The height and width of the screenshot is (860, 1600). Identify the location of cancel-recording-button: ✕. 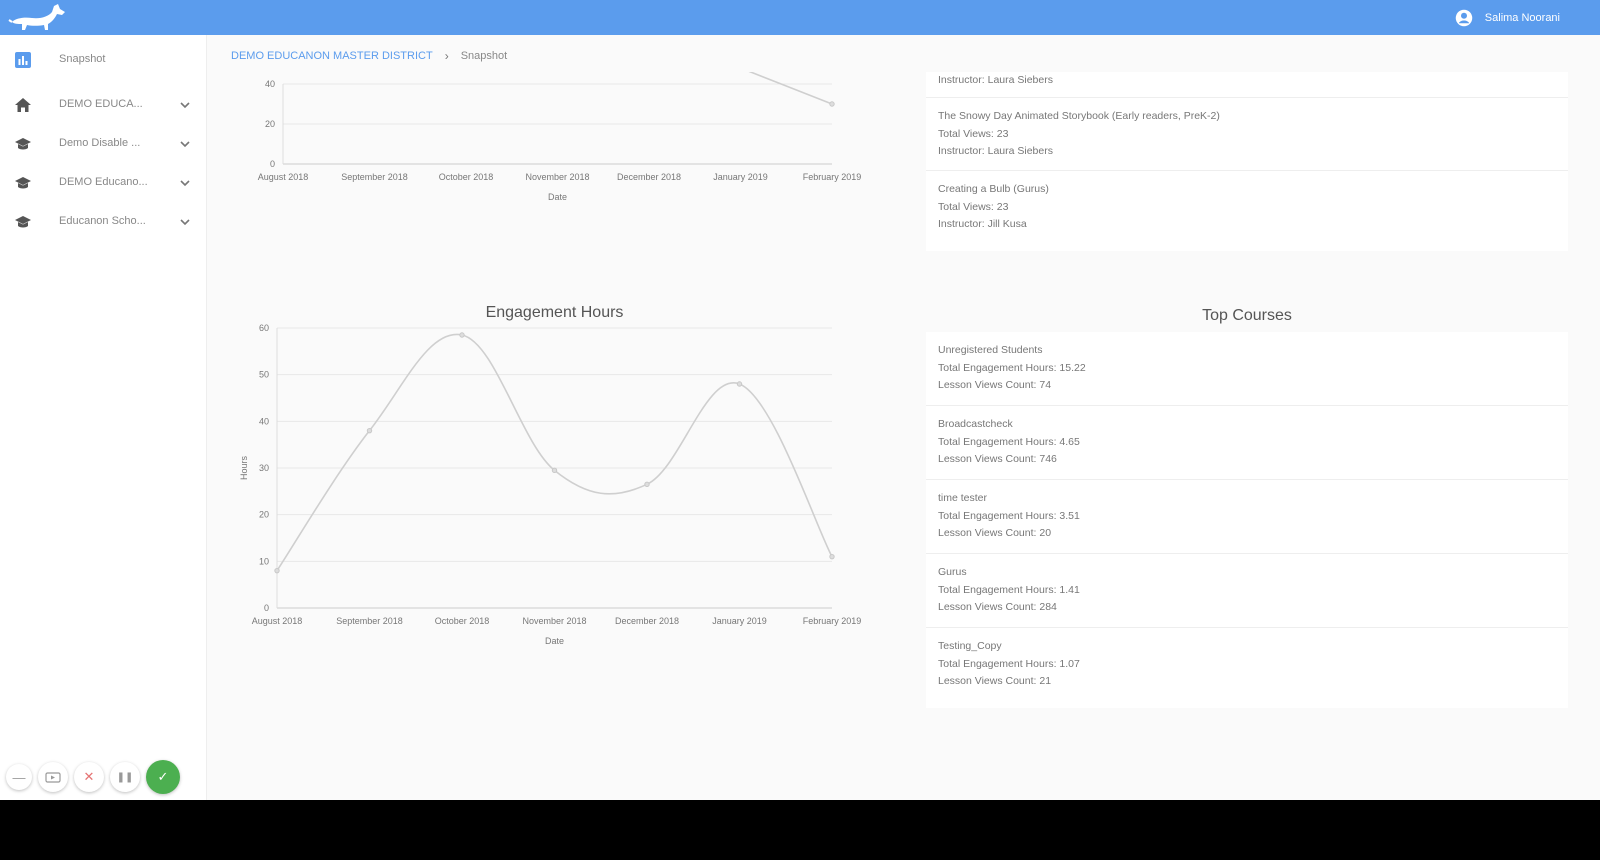
(89, 777).